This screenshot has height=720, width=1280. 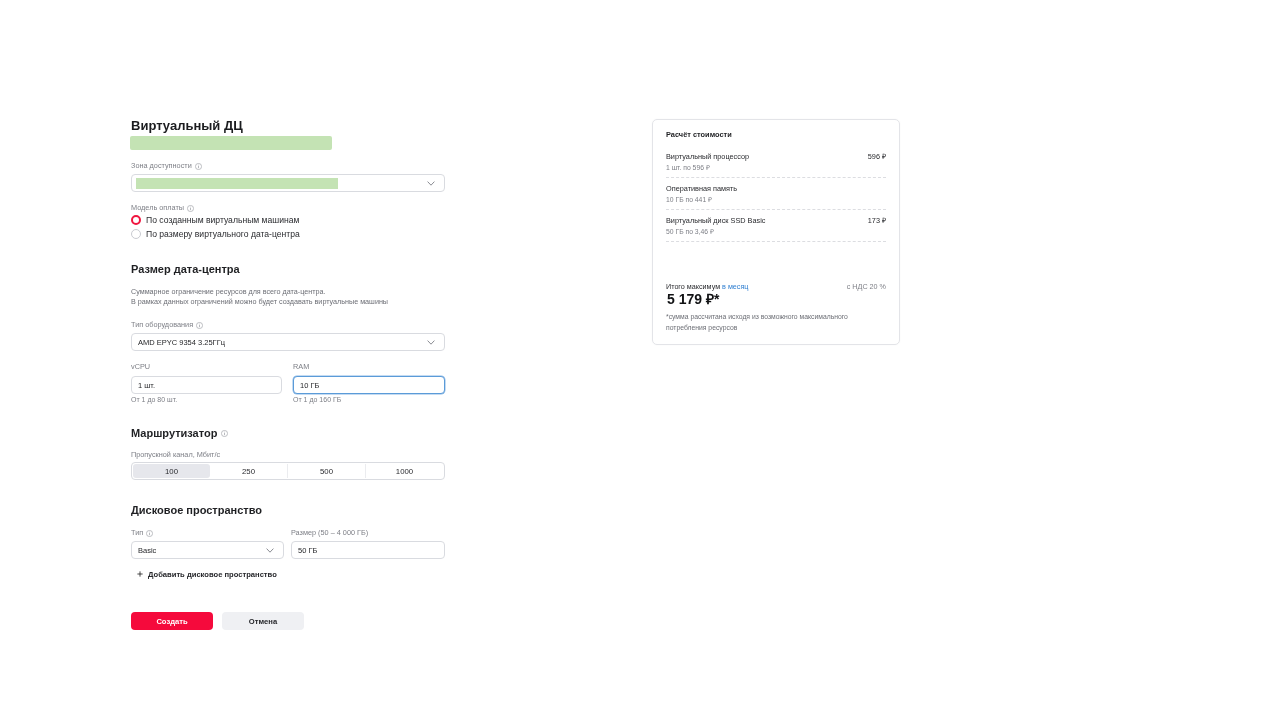 I want to click on section-heading: Размер дата-центра, so click(x=185, y=269).